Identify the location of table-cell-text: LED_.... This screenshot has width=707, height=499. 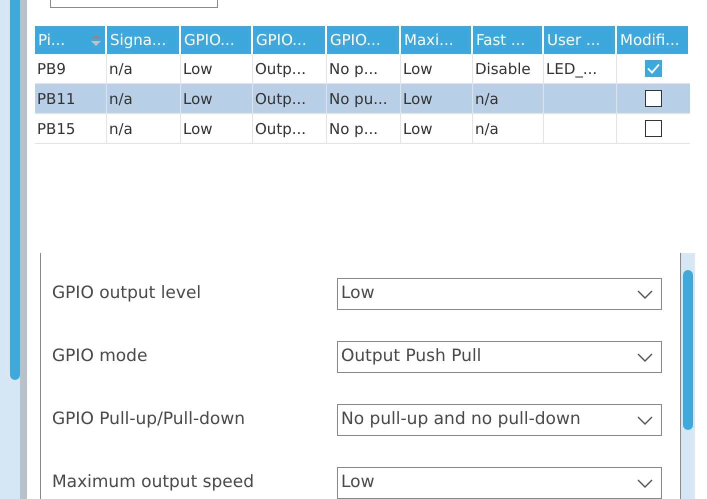
(572, 69).